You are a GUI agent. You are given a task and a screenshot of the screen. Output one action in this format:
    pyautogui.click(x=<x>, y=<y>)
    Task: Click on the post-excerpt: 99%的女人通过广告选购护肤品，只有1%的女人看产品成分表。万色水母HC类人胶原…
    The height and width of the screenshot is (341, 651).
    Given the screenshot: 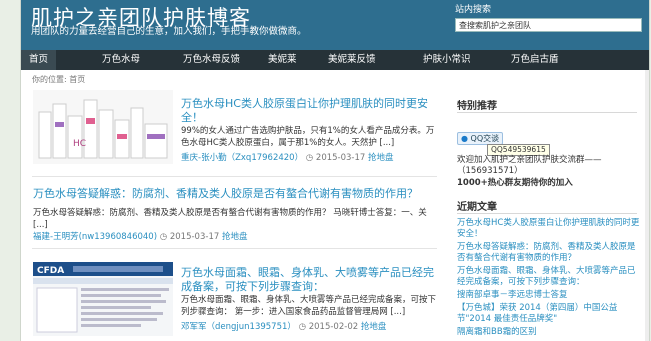 What is the action you would take?
    pyautogui.click(x=308, y=137)
    